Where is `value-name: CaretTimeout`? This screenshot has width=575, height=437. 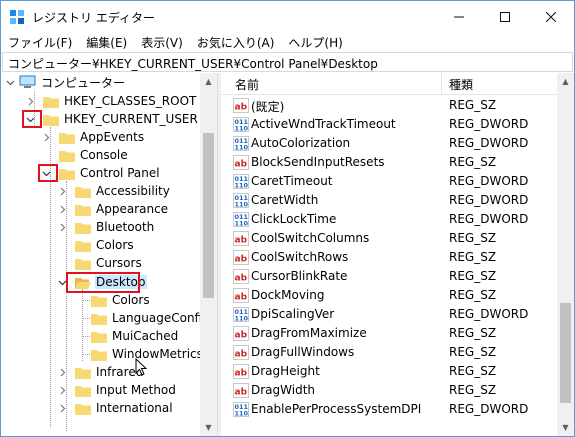 value-name: CaretTimeout is located at coordinates (292, 181).